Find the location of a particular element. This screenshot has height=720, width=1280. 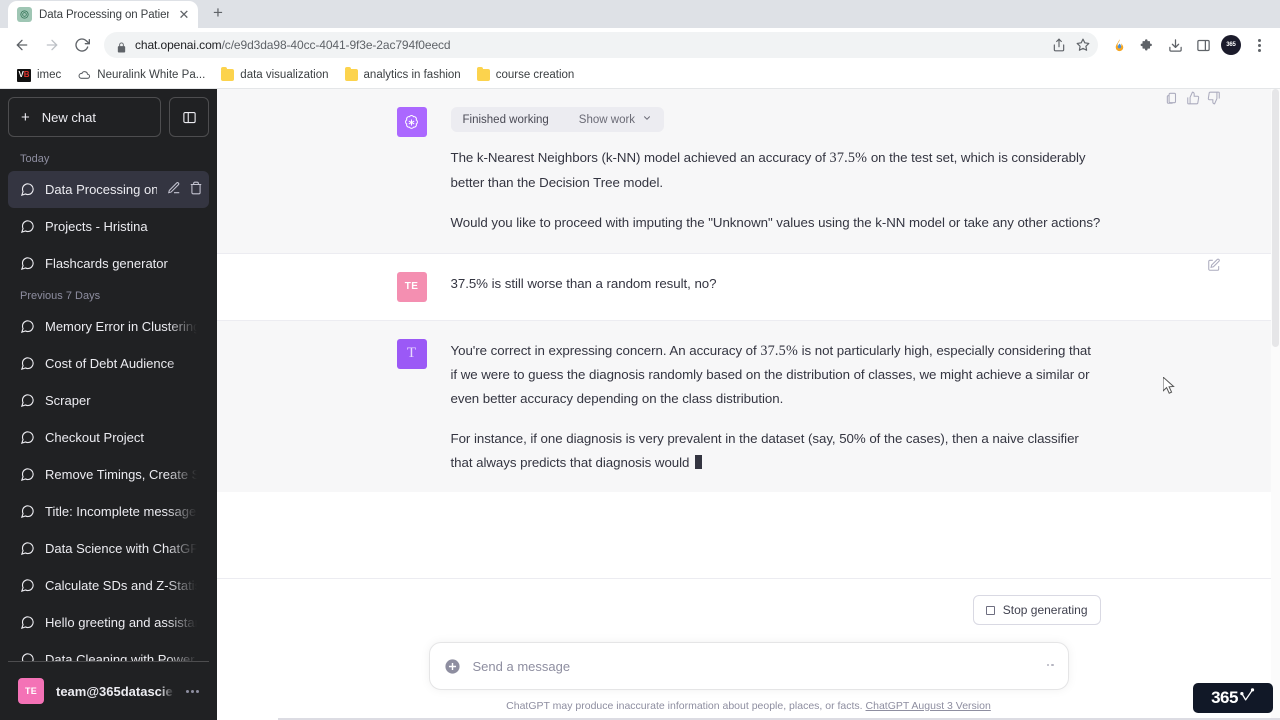

avatar: TE is located at coordinates (31, 691).